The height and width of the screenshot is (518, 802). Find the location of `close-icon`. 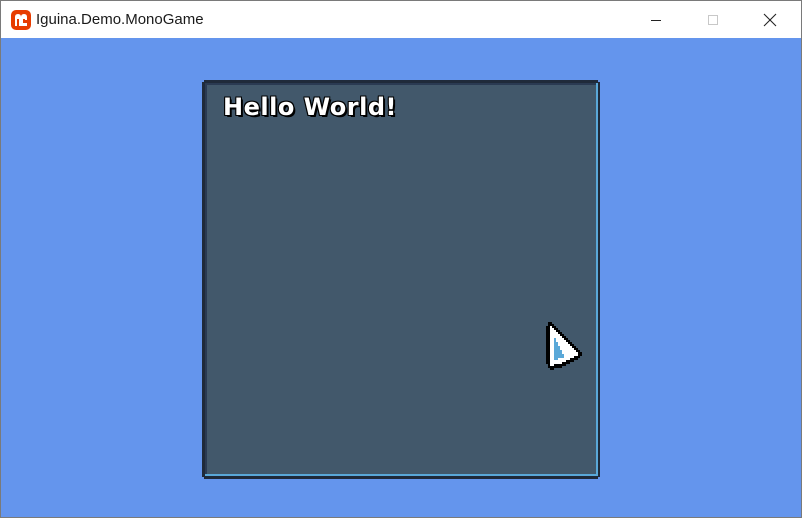

close-icon is located at coordinates (770, 19).